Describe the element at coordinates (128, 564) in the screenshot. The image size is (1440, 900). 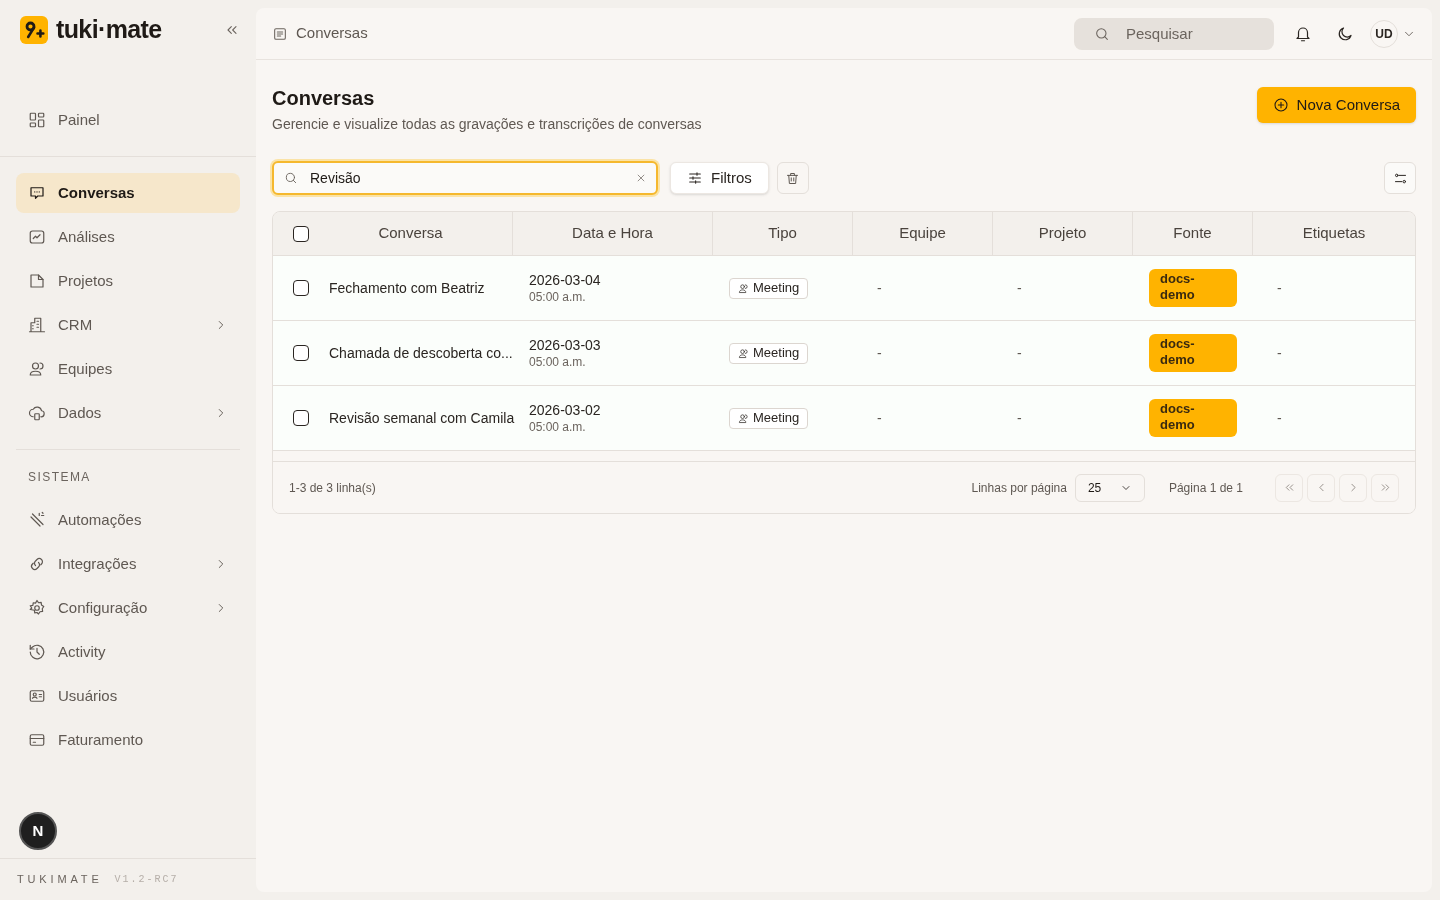
I see `nav-item: Integrações` at that location.